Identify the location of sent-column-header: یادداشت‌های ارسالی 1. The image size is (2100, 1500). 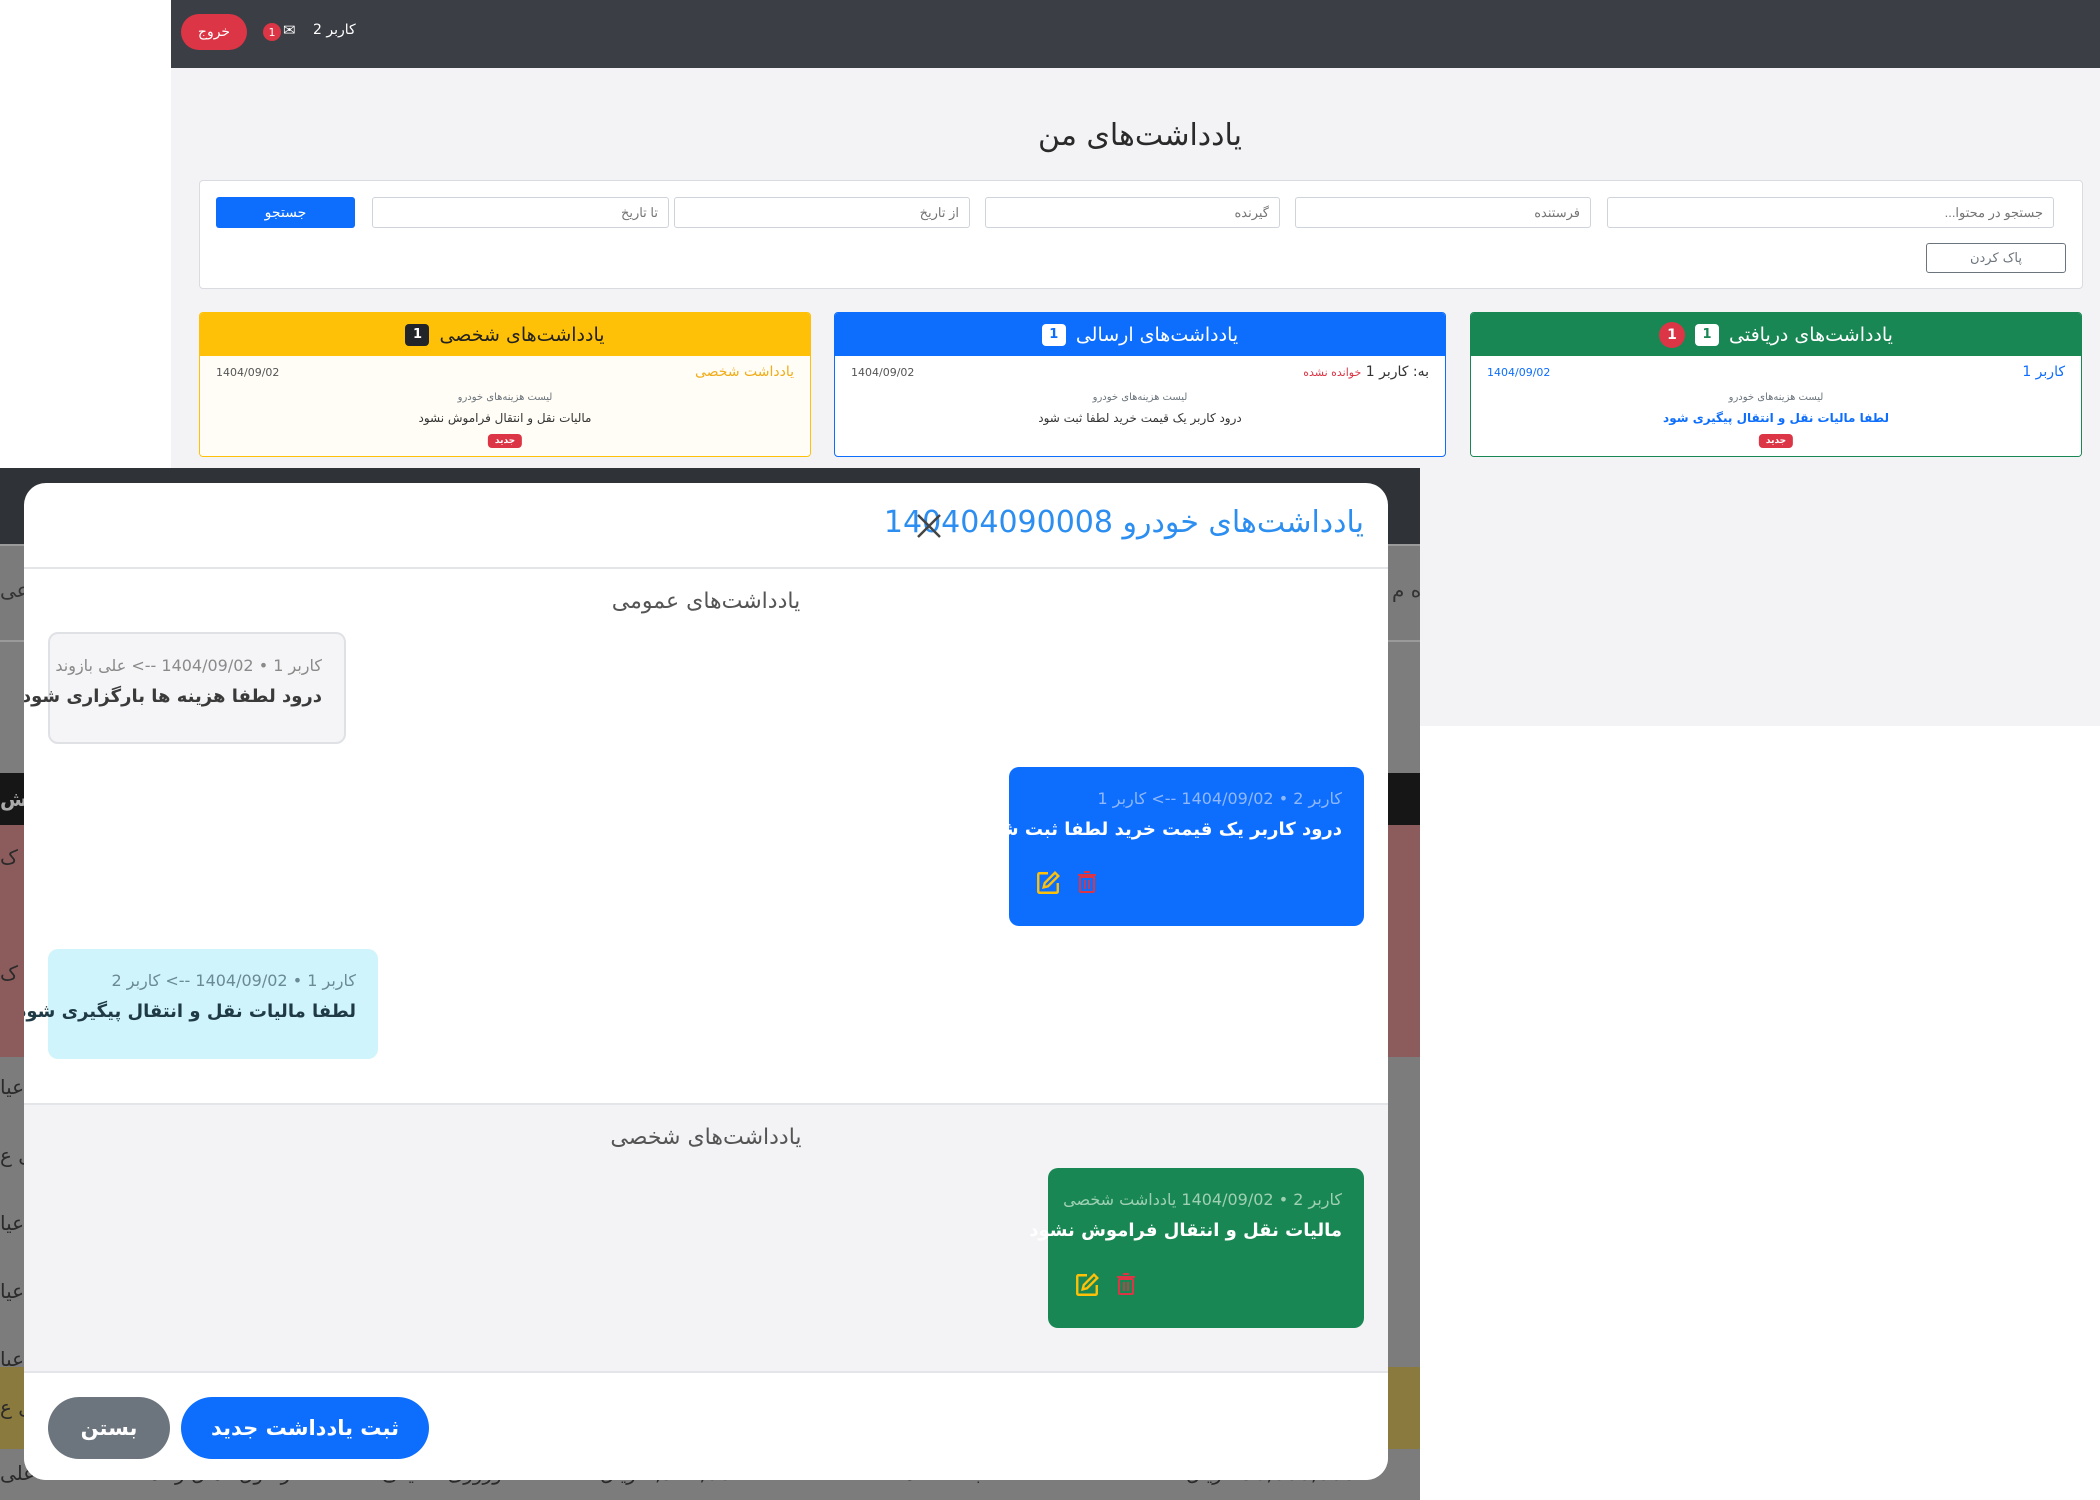
(1140, 334).